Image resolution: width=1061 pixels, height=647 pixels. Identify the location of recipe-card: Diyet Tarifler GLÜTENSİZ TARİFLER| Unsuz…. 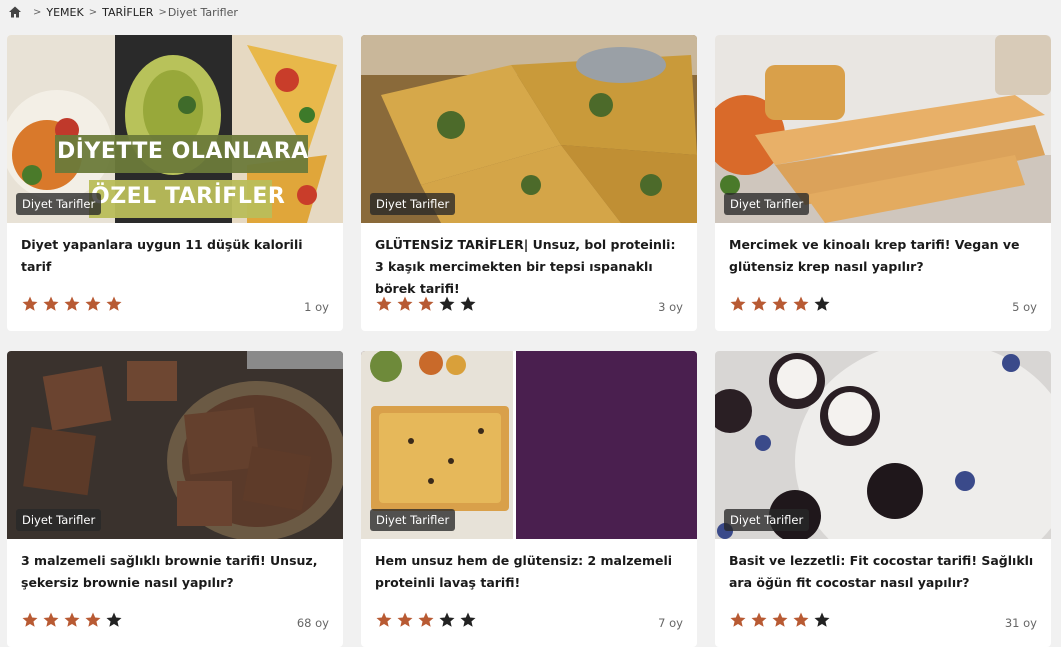
(529, 183).